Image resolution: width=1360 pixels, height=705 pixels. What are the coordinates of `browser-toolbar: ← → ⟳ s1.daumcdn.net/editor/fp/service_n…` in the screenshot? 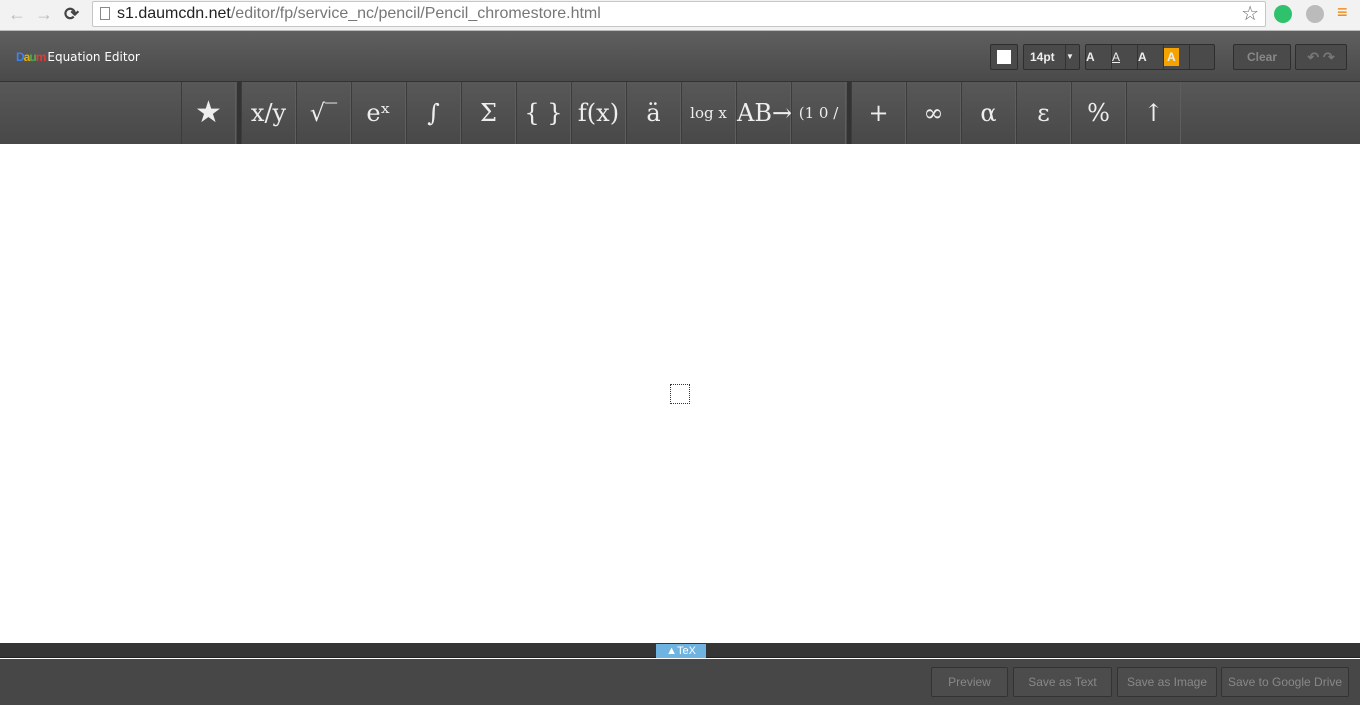 It's located at (680, 15).